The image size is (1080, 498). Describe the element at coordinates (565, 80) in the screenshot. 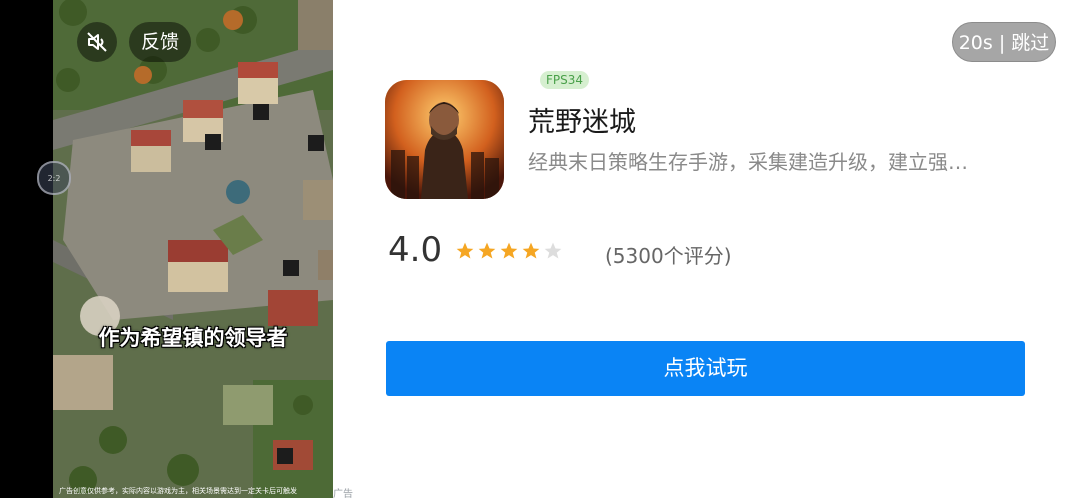

I see `fps-badge: FPS34` at that location.